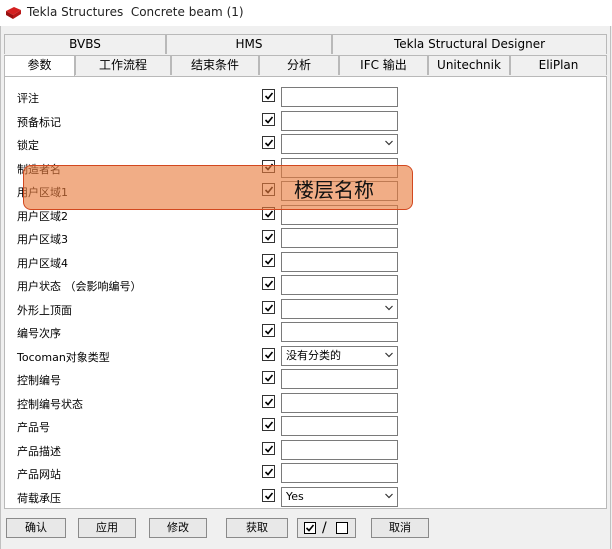 This screenshot has height=549, width=612. What do you see at coordinates (13, 13) in the screenshot?
I see `tekla-app-icon` at bounding box center [13, 13].